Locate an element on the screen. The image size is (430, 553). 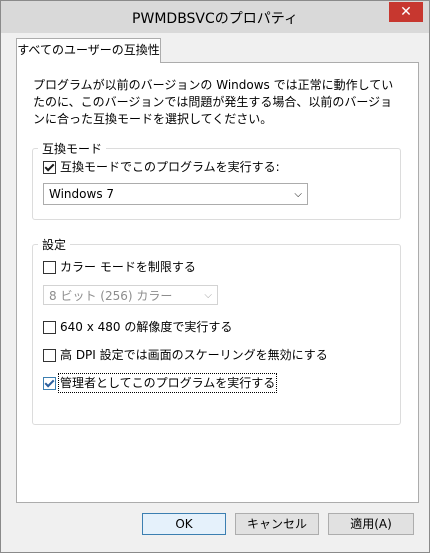
run-as-admin-checkbox: 管理者としてこのプログラムを実行する is located at coordinates (160, 383).